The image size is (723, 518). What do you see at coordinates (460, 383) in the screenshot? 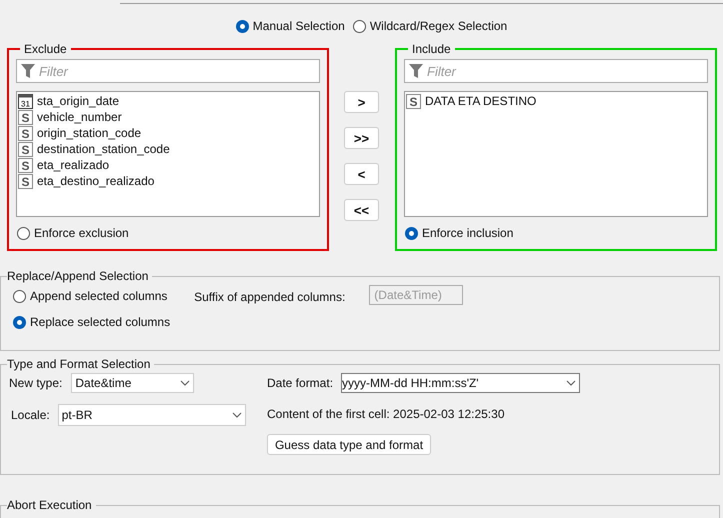
I see `date-format-dropdown: yyyy-MM-dd HH:mm:ss'Z'` at bounding box center [460, 383].